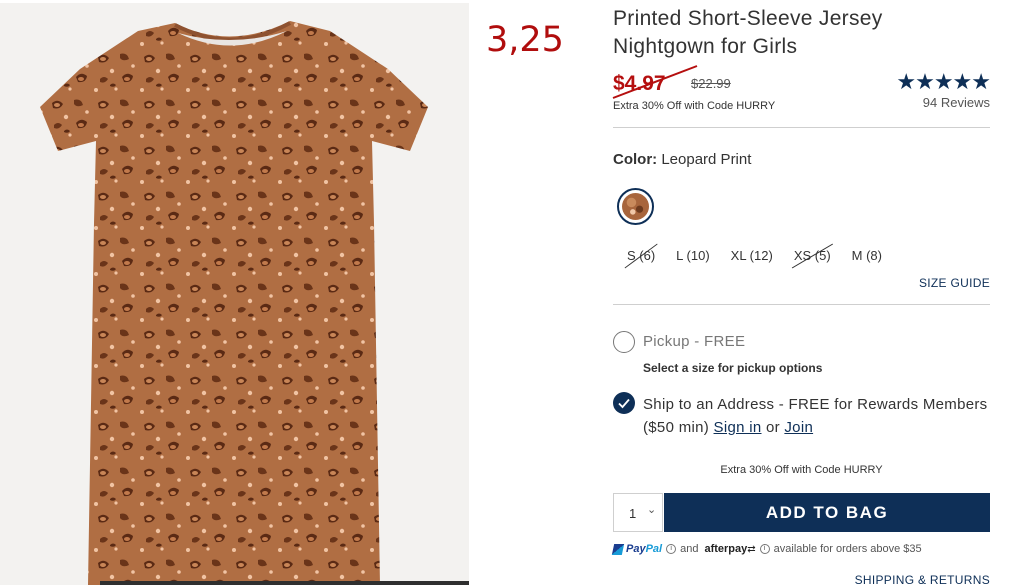 This screenshot has width=1033, height=585. I want to click on size-label: XL (12), so click(751, 255).